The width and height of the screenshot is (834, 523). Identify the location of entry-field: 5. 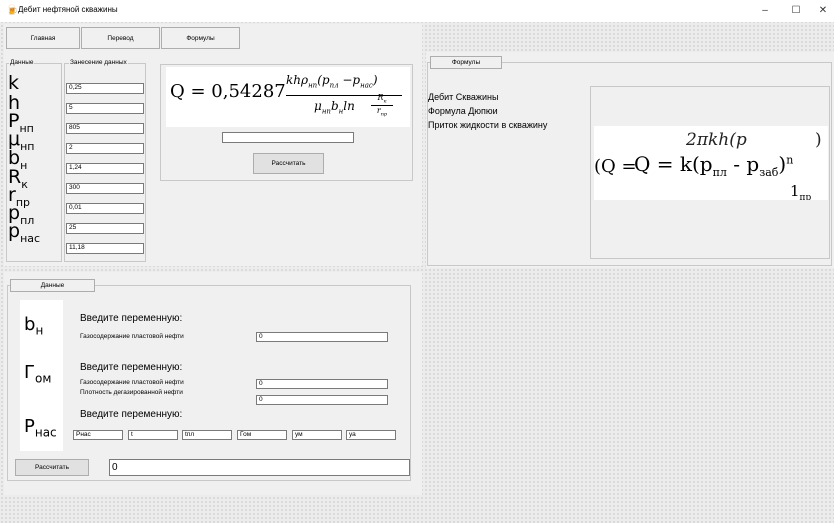
(105, 108).